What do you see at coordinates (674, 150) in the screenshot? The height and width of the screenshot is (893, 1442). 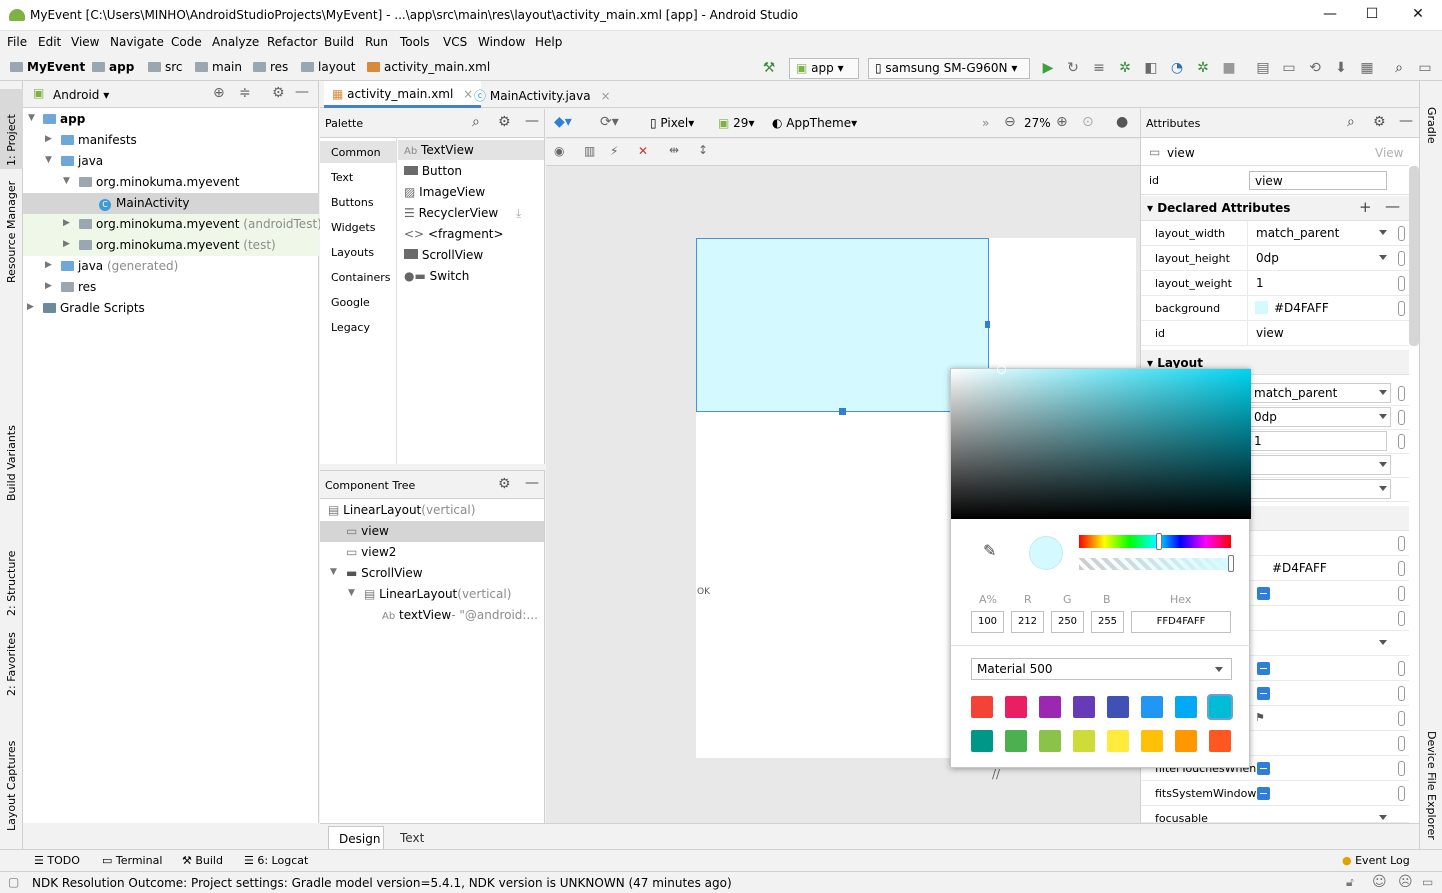 I see `guidelines-icon: ⇹` at bounding box center [674, 150].